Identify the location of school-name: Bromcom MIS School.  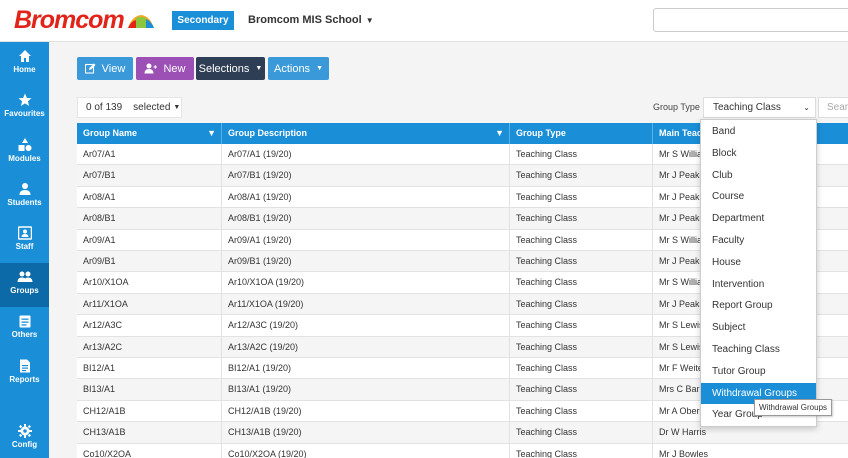
(305, 20).